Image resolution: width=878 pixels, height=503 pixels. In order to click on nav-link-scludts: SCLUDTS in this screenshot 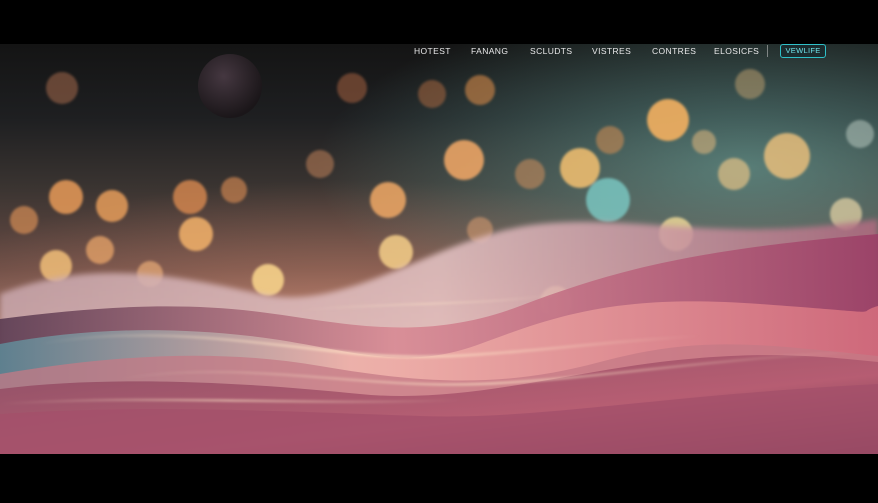, I will do `click(551, 51)`.